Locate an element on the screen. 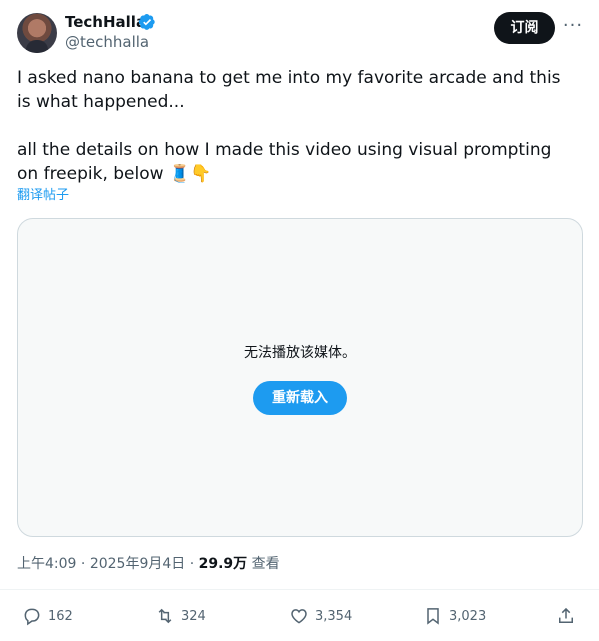 The image size is (599, 641). views-count: 29.9万 is located at coordinates (223, 564).